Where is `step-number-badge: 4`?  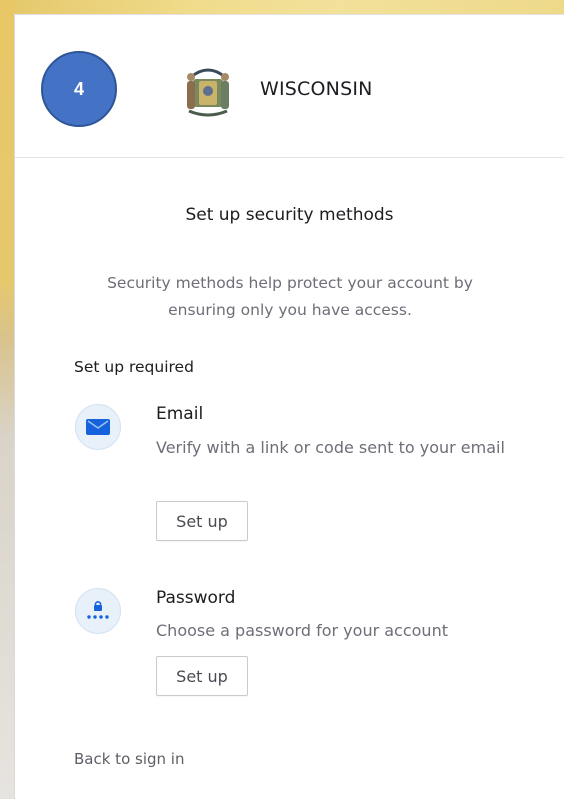 step-number-badge: 4 is located at coordinates (79, 89).